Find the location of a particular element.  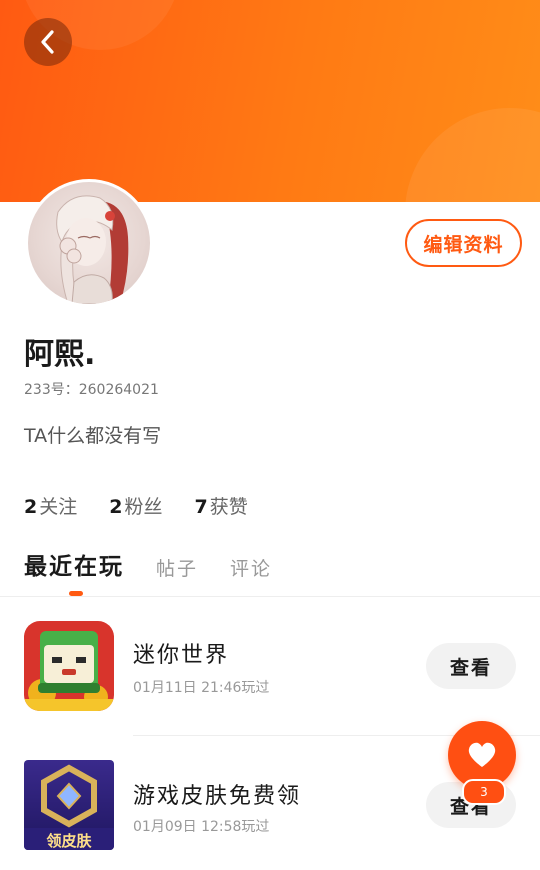

stat-value: 7 is located at coordinates (201, 507).